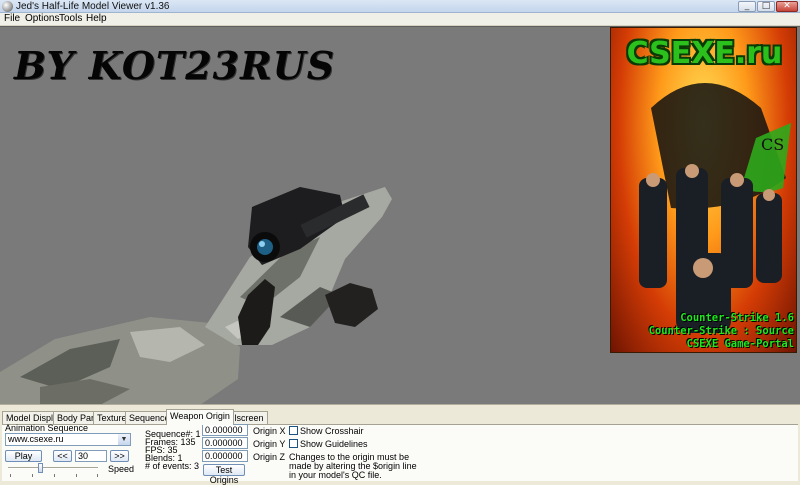 The image size is (800, 485). I want to click on next-frame-button: >>, so click(119, 456).